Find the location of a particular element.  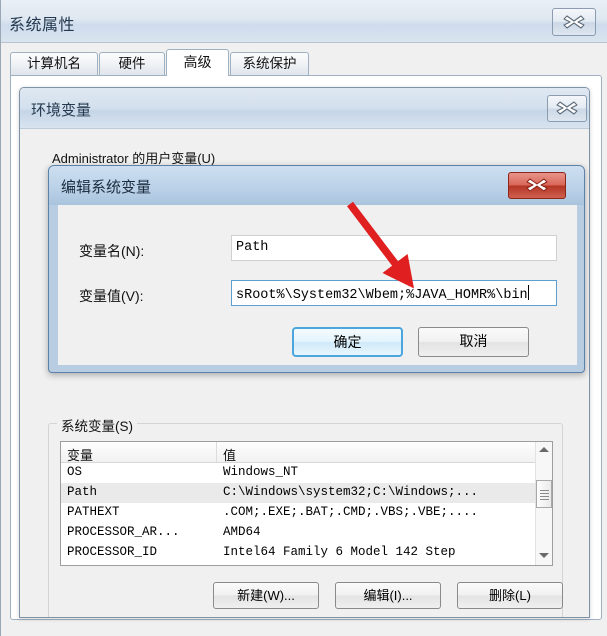

ok-button: 确定 is located at coordinates (347, 342).